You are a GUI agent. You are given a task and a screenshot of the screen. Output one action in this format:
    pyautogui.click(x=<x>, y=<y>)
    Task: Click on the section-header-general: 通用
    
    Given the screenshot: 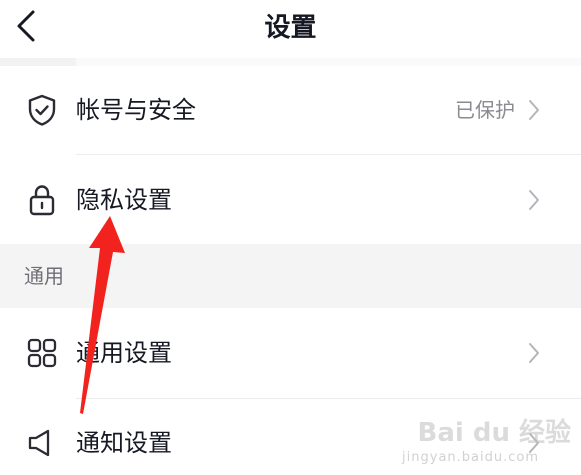 What is the action you would take?
    pyautogui.click(x=290, y=276)
    